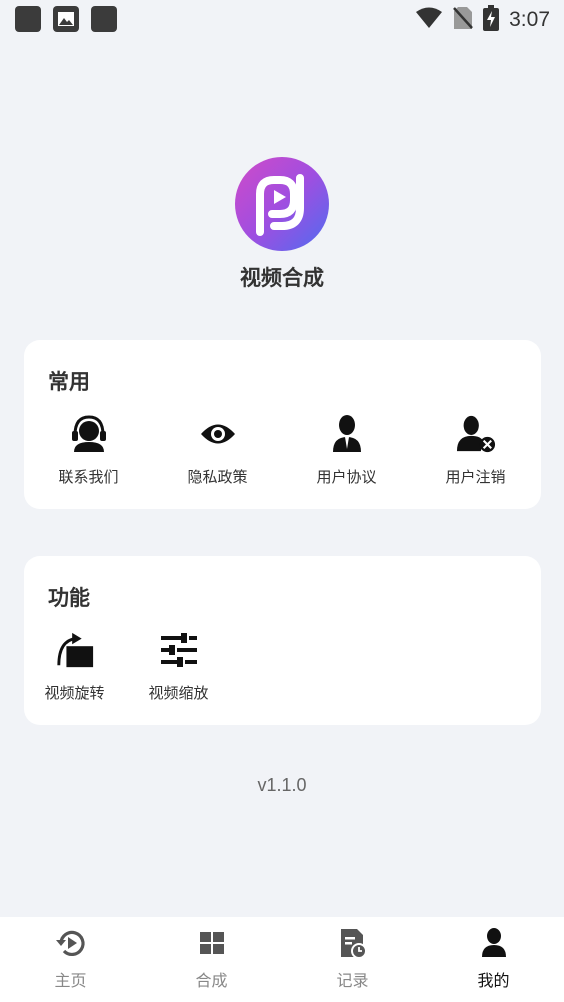 This screenshot has height=1002, width=564. I want to click on home-replay-icon, so click(71, 943).